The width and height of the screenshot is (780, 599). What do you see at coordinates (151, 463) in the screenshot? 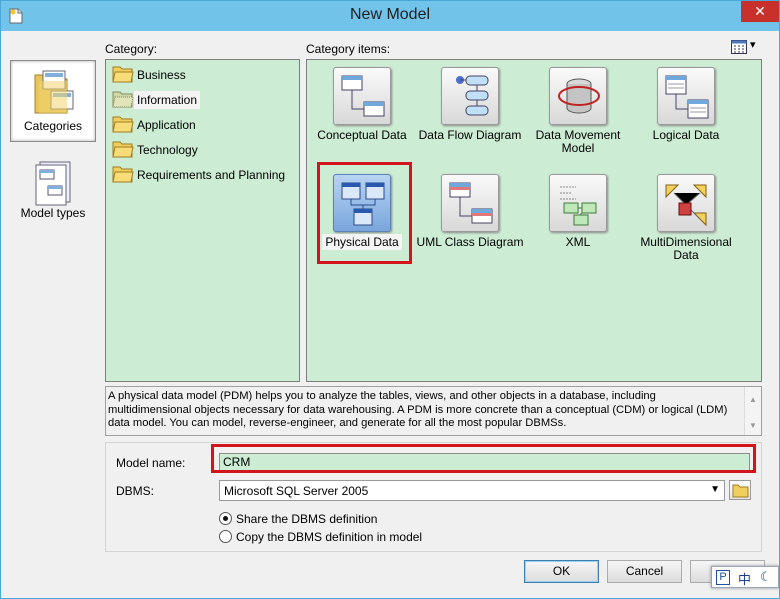
I see `model-name-label: Model name:` at bounding box center [151, 463].